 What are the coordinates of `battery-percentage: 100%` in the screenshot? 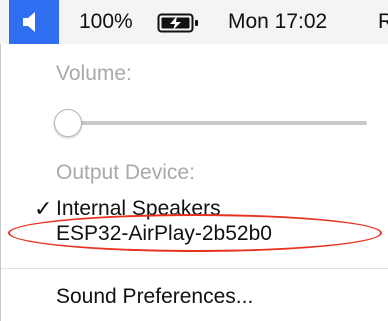 It's located at (106, 21).